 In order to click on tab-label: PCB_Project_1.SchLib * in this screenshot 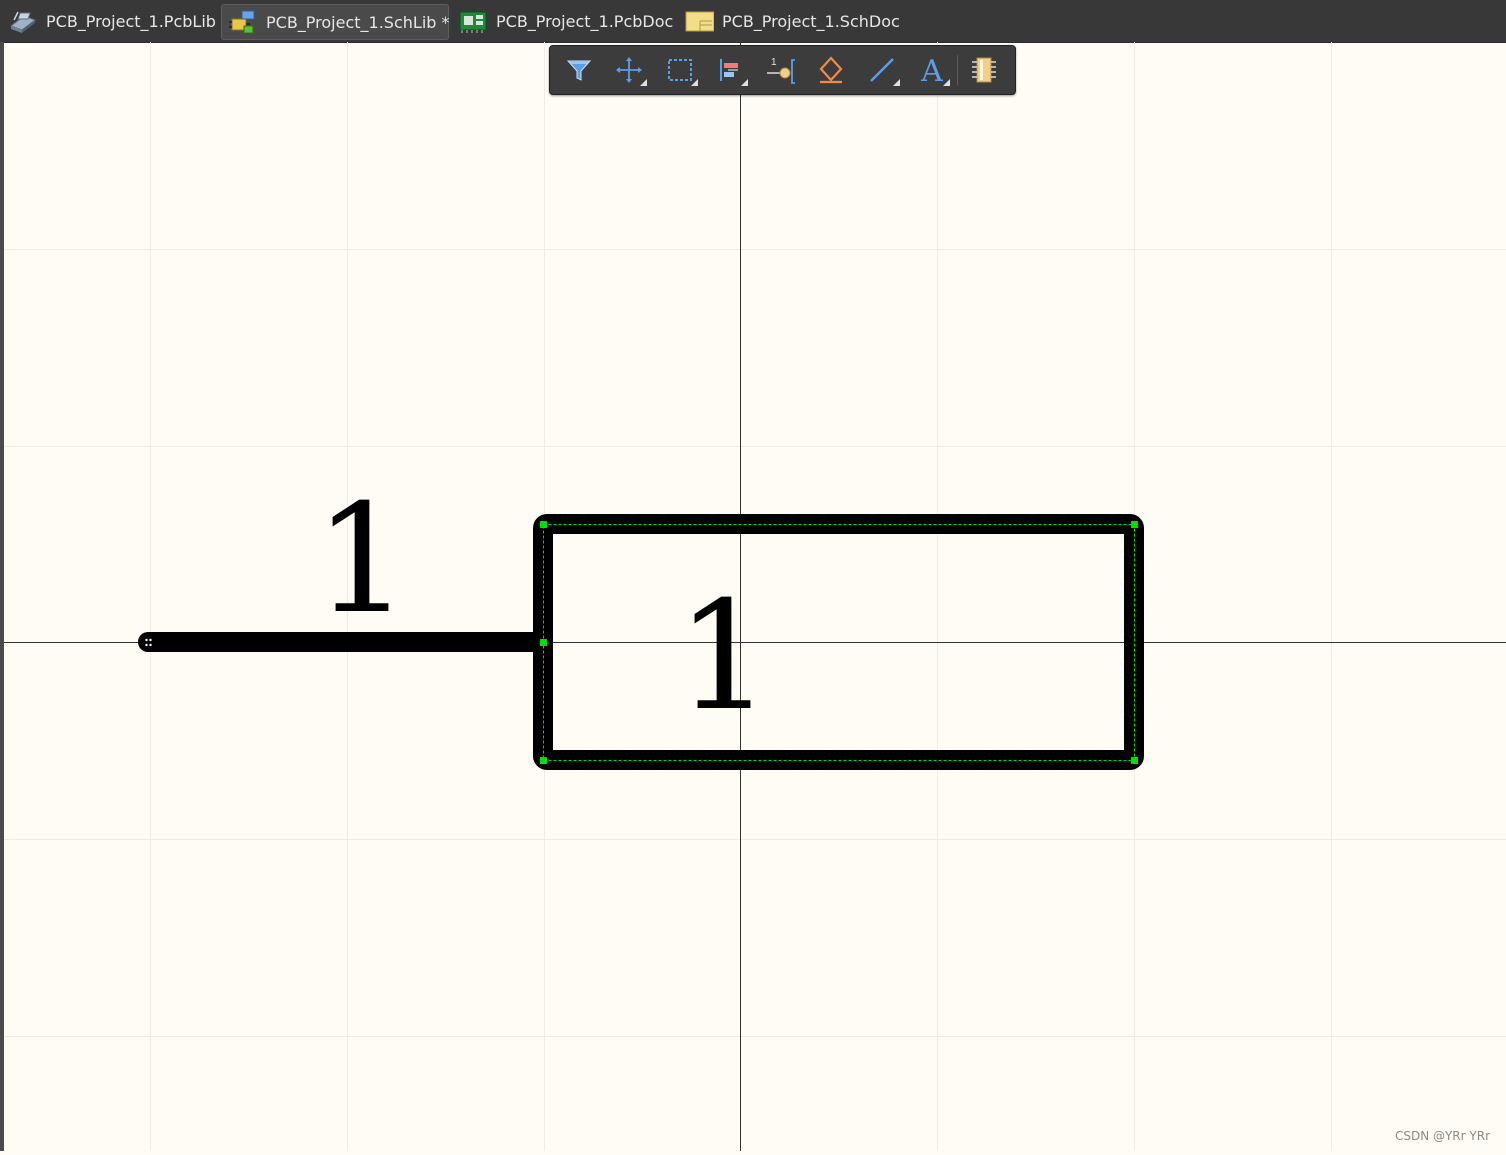, I will do `click(358, 22)`.